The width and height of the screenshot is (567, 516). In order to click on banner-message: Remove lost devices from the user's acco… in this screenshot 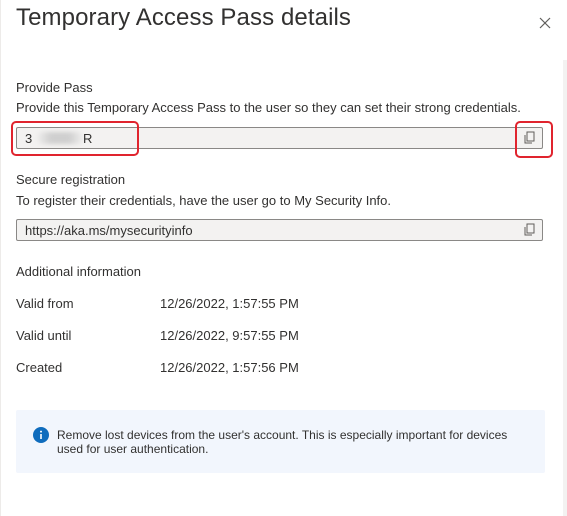, I will do `click(282, 442)`.